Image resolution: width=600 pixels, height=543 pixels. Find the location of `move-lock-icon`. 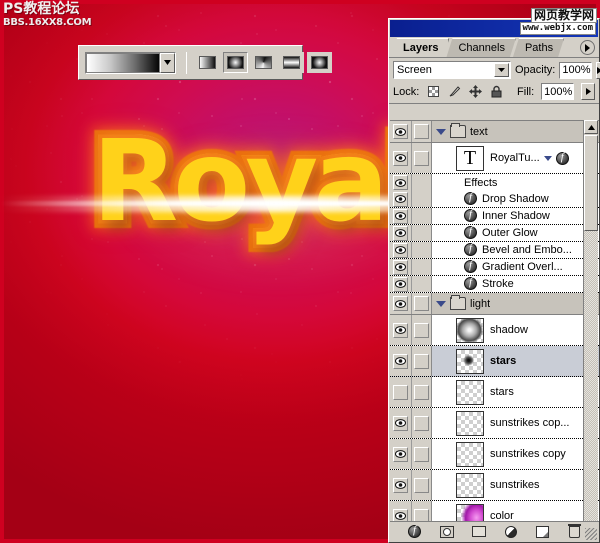

move-lock-icon is located at coordinates (475, 92).